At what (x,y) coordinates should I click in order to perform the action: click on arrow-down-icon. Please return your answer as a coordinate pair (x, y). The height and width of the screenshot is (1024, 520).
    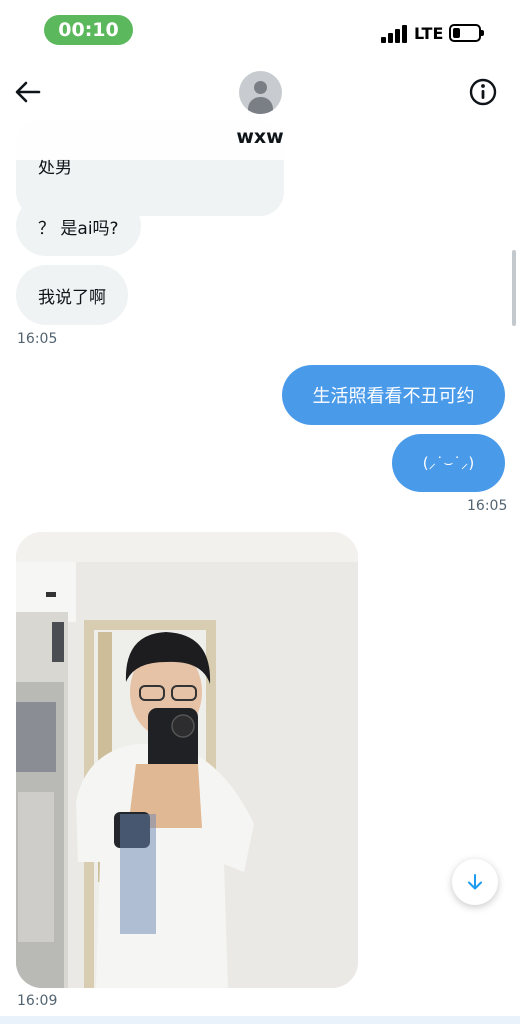
    Looking at the image, I should click on (475, 882).